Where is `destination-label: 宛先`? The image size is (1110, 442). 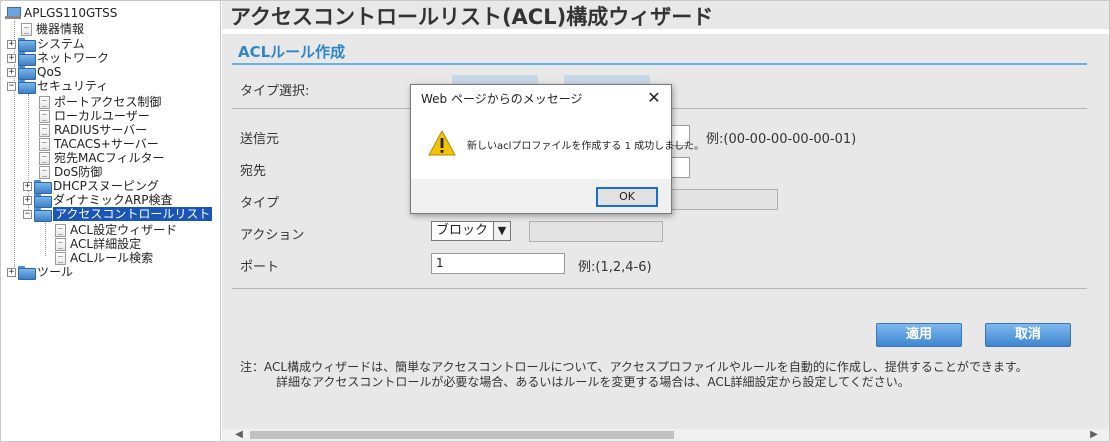 destination-label: 宛先 is located at coordinates (253, 171).